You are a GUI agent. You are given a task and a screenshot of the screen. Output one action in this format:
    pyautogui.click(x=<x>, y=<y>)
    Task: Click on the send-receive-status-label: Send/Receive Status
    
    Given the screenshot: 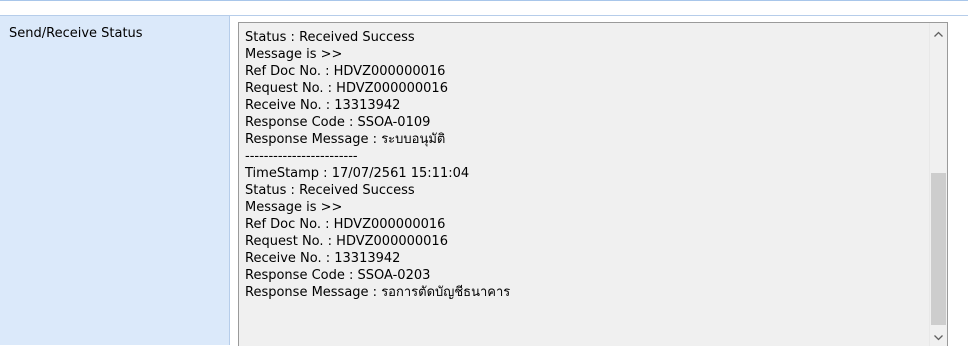 What is the action you would take?
    pyautogui.click(x=76, y=33)
    